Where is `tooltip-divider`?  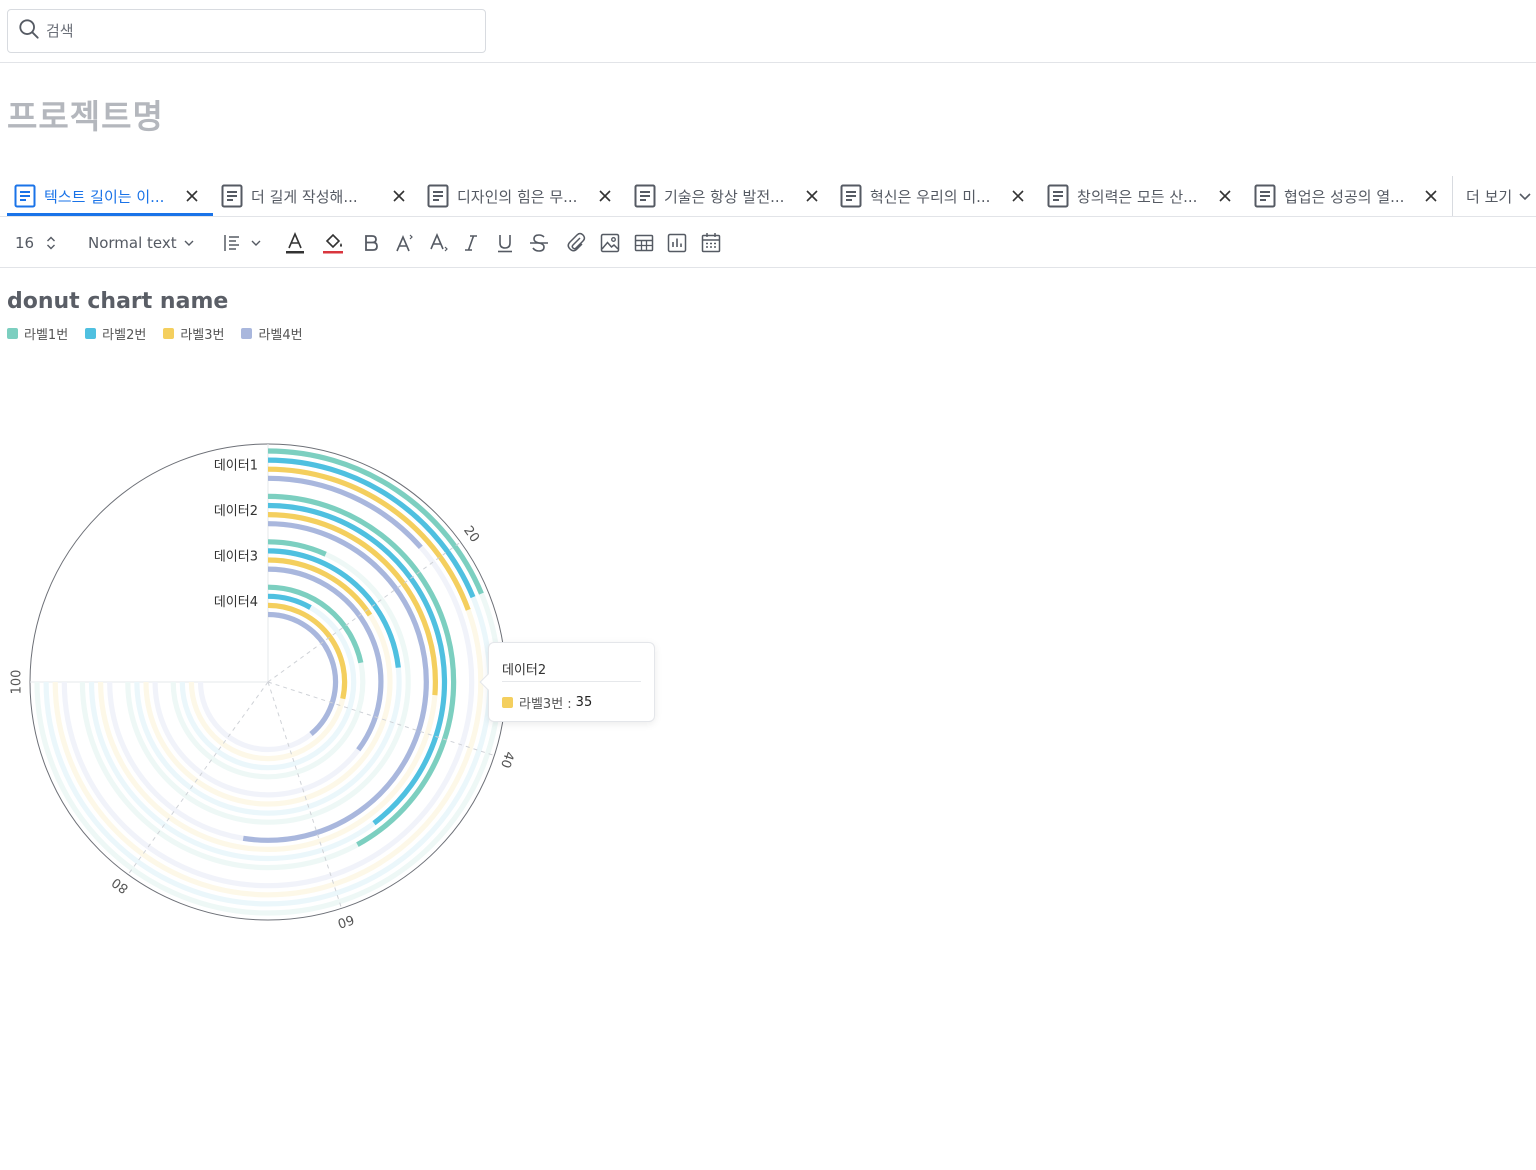
tooltip-divider is located at coordinates (571, 681).